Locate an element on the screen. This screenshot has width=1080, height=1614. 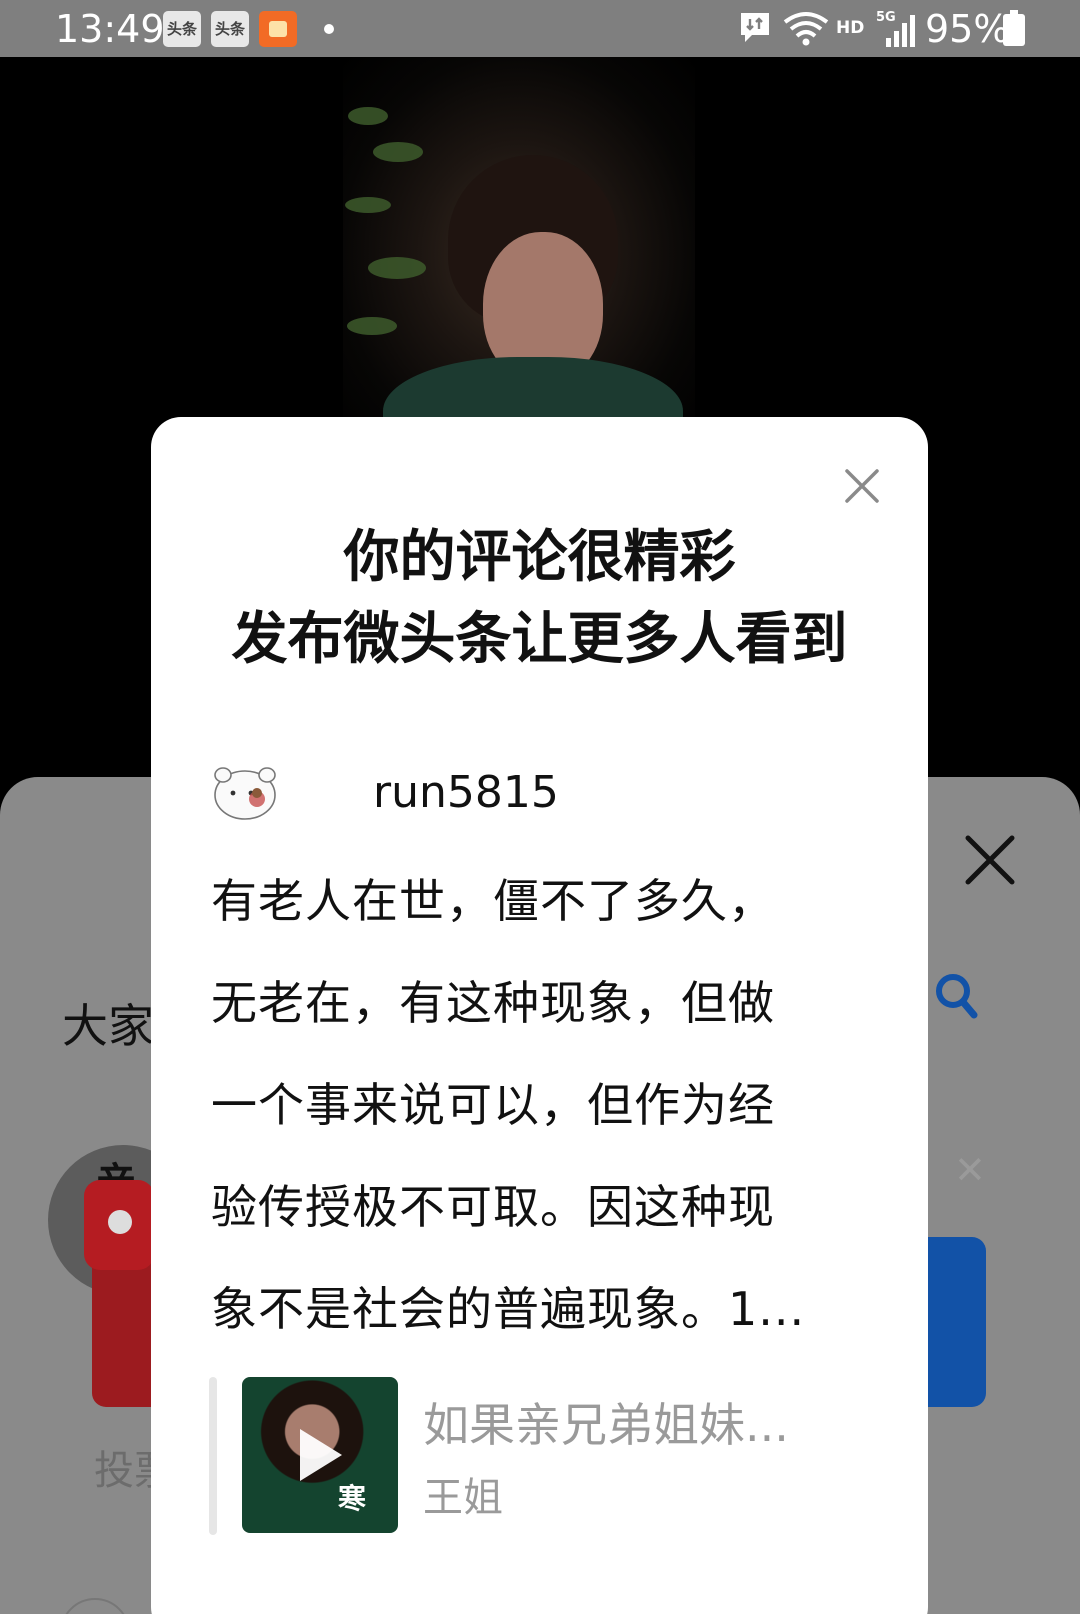
comment-sheet-title: 大家 is located at coordinates (108, 1026).